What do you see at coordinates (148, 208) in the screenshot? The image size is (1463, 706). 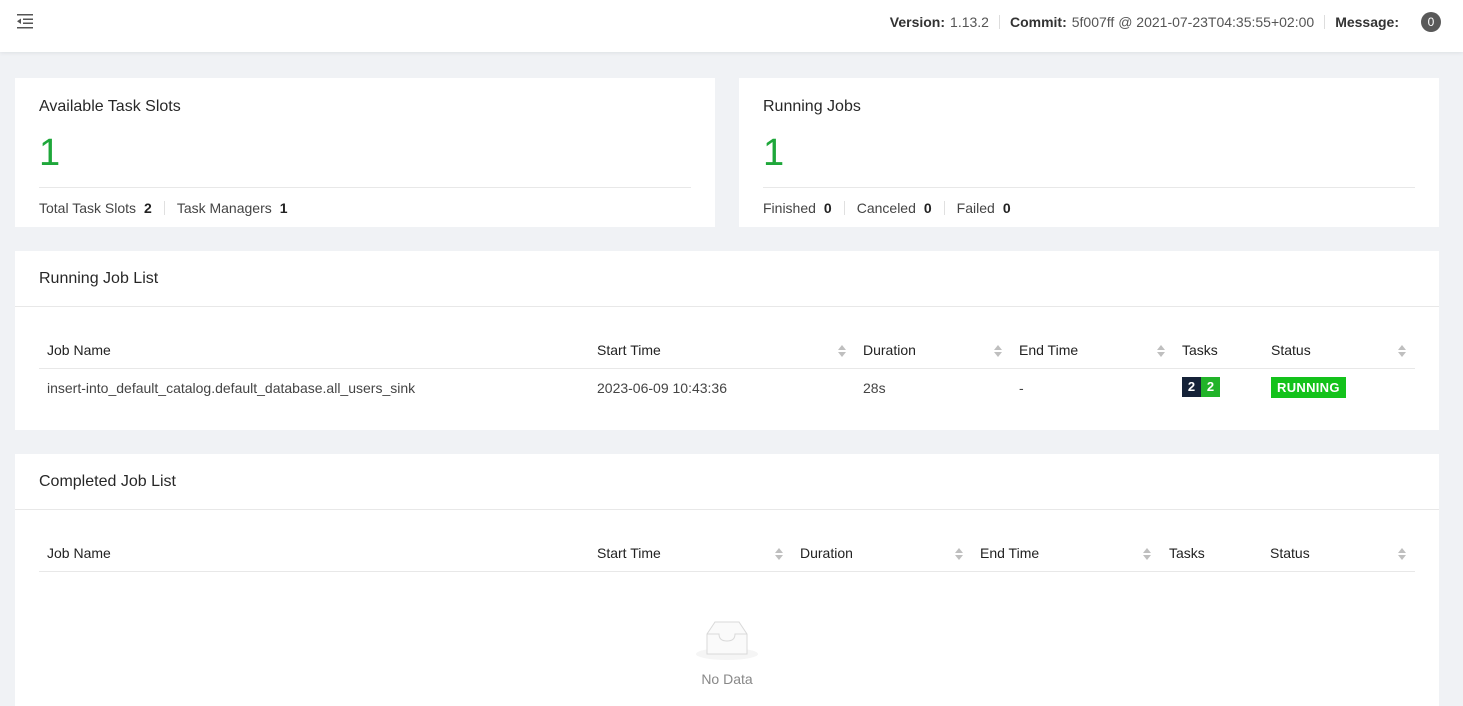 I see `total-task-slots-value: 2` at bounding box center [148, 208].